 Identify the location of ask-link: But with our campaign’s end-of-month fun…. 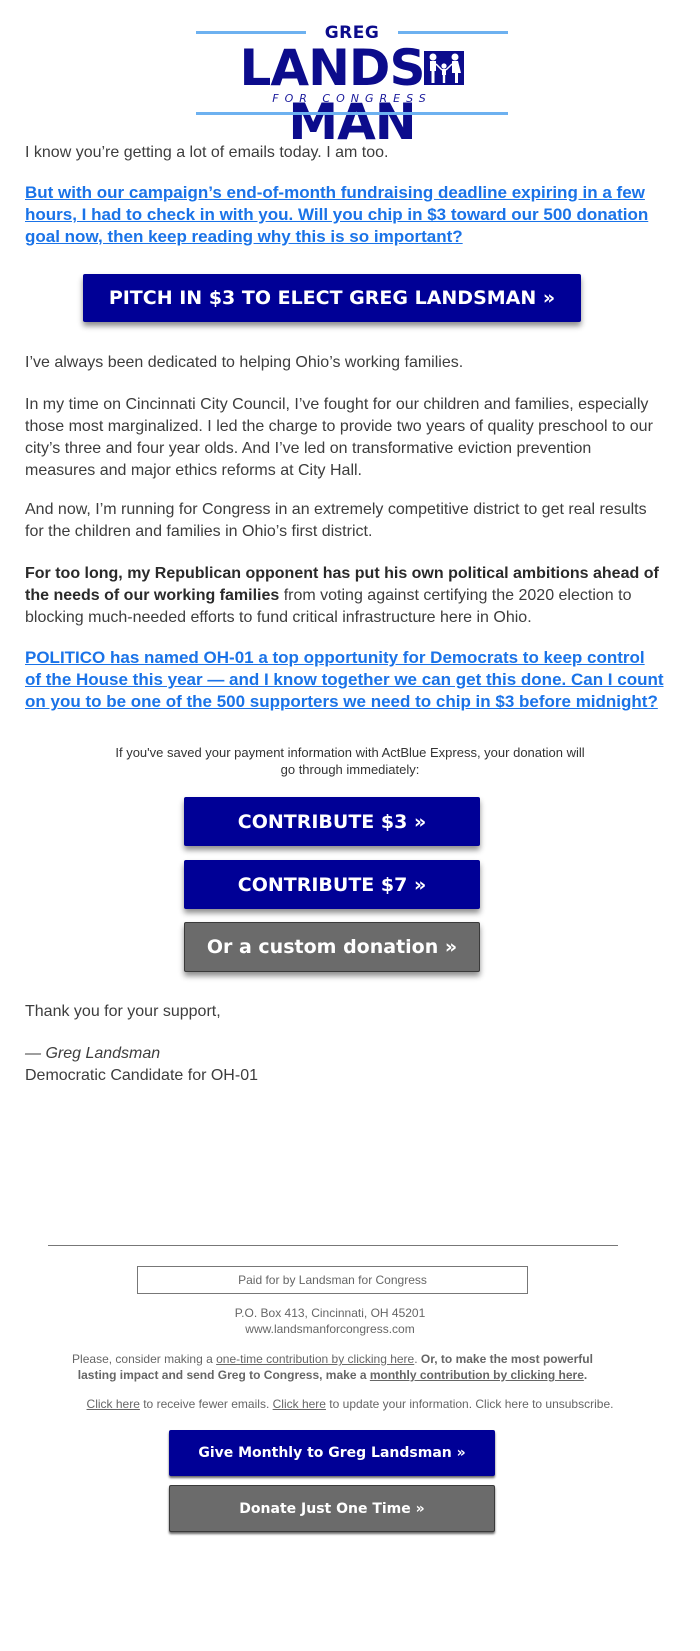
(336, 214).